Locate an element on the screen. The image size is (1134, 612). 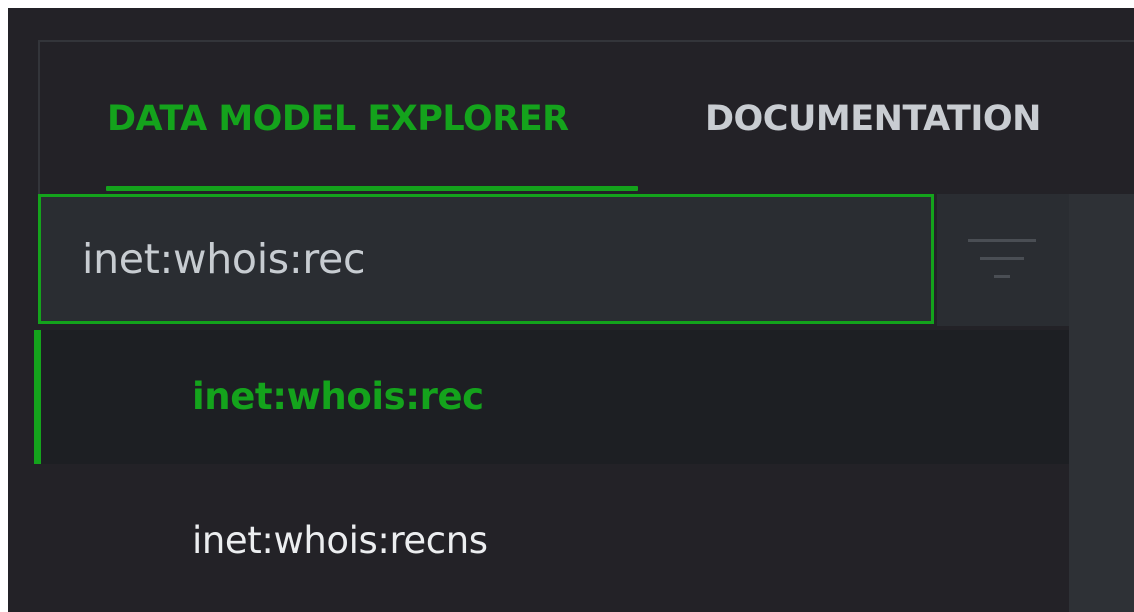
filter-icon is located at coordinates (1002, 260).